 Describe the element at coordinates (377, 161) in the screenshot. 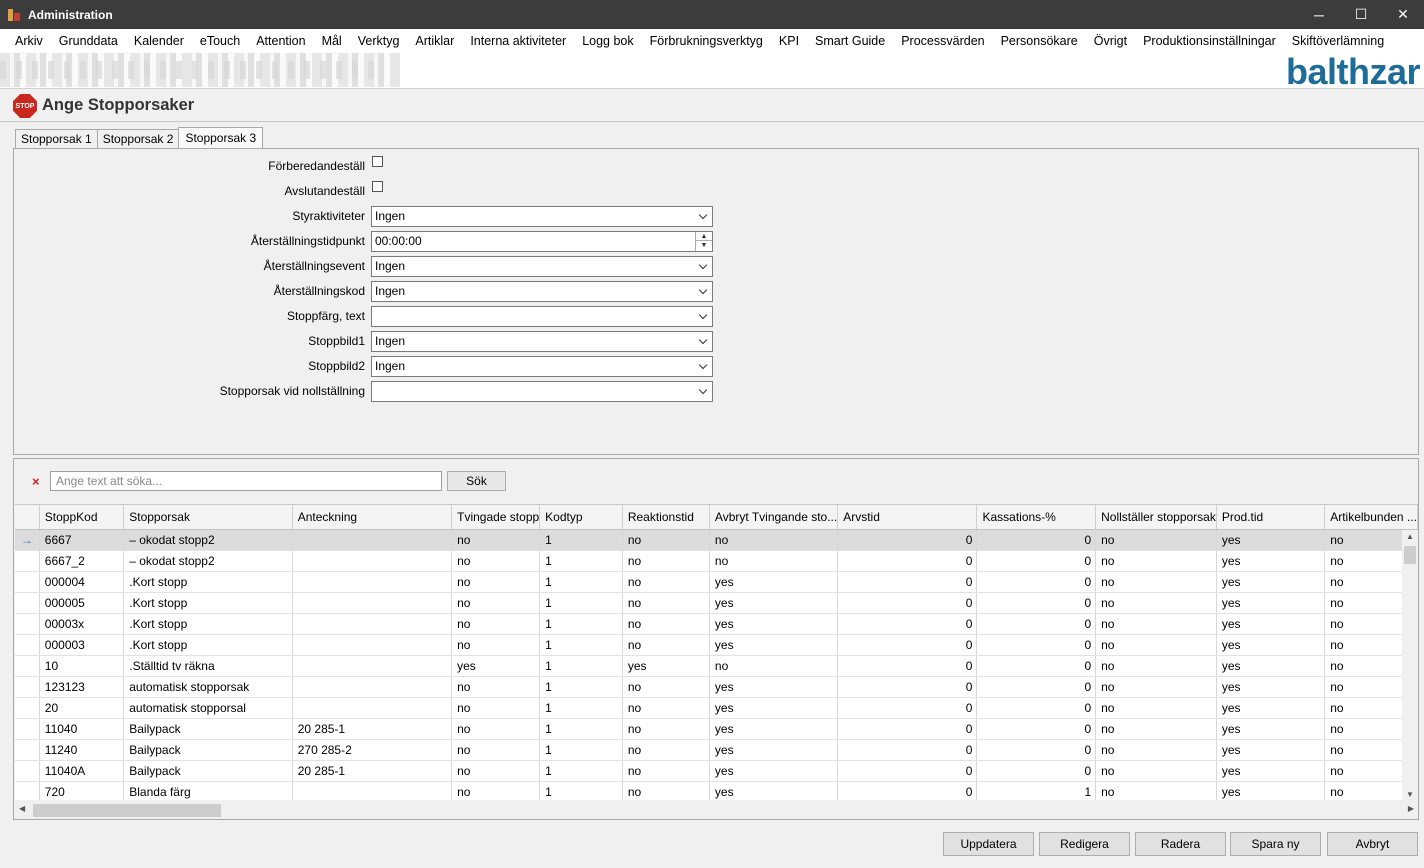

I see `forberedandestall-checkbox` at that location.